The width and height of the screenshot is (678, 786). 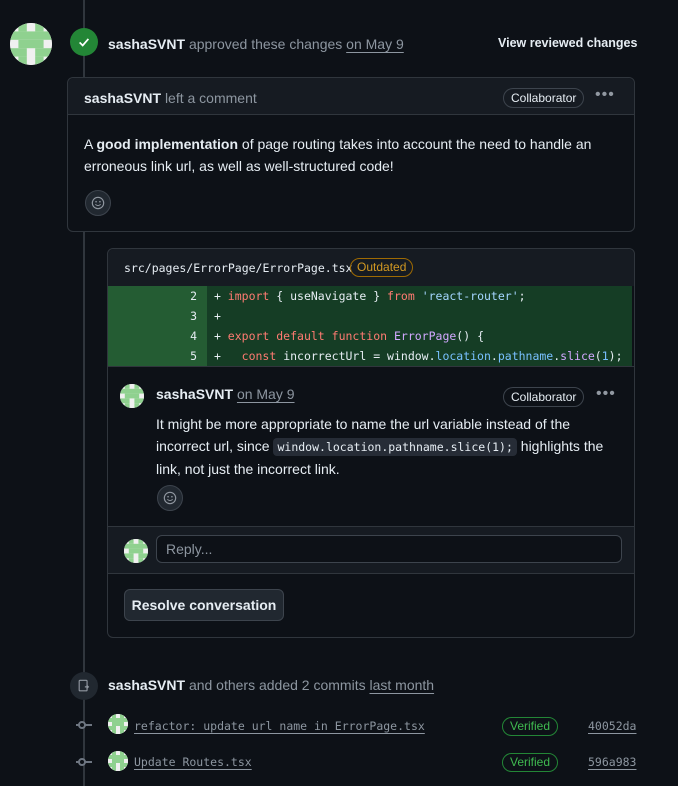 I want to click on commit-sha-link: 40052da, so click(x=612, y=726).